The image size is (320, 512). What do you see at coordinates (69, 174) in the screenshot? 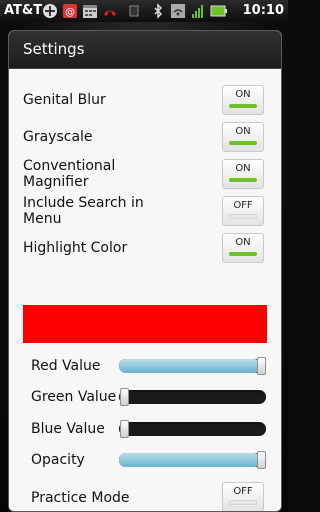
I see `conventional-magnifier-label: Conventional Magnifier` at bounding box center [69, 174].